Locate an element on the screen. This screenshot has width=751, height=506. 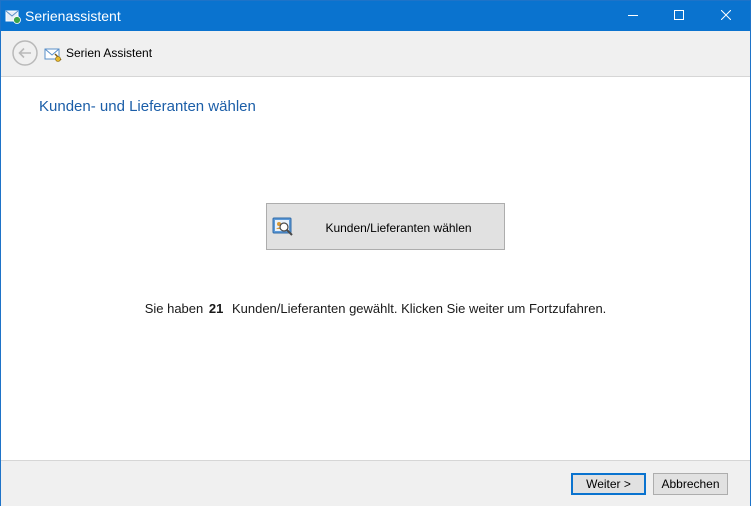
maximize-button is located at coordinates (679, 16).